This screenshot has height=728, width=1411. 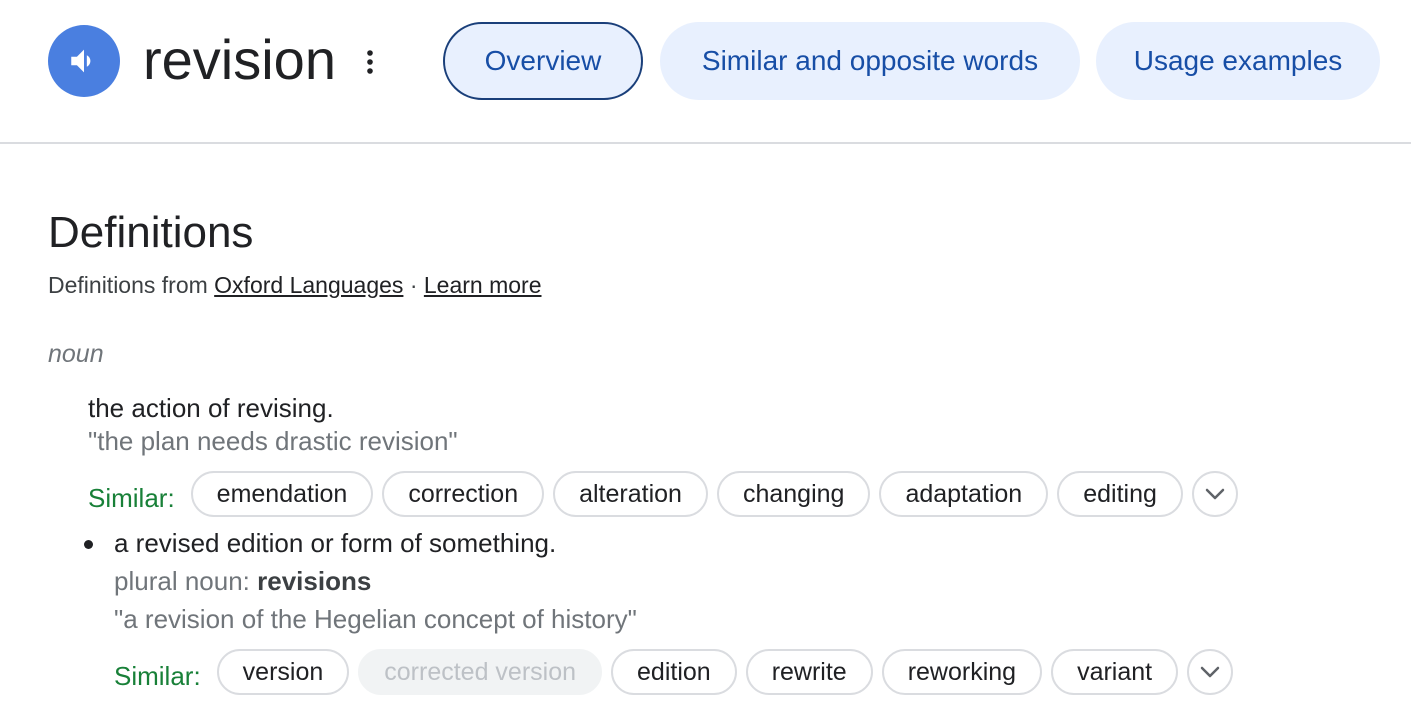 What do you see at coordinates (314, 581) in the screenshot?
I see `plural-form: revisions` at bounding box center [314, 581].